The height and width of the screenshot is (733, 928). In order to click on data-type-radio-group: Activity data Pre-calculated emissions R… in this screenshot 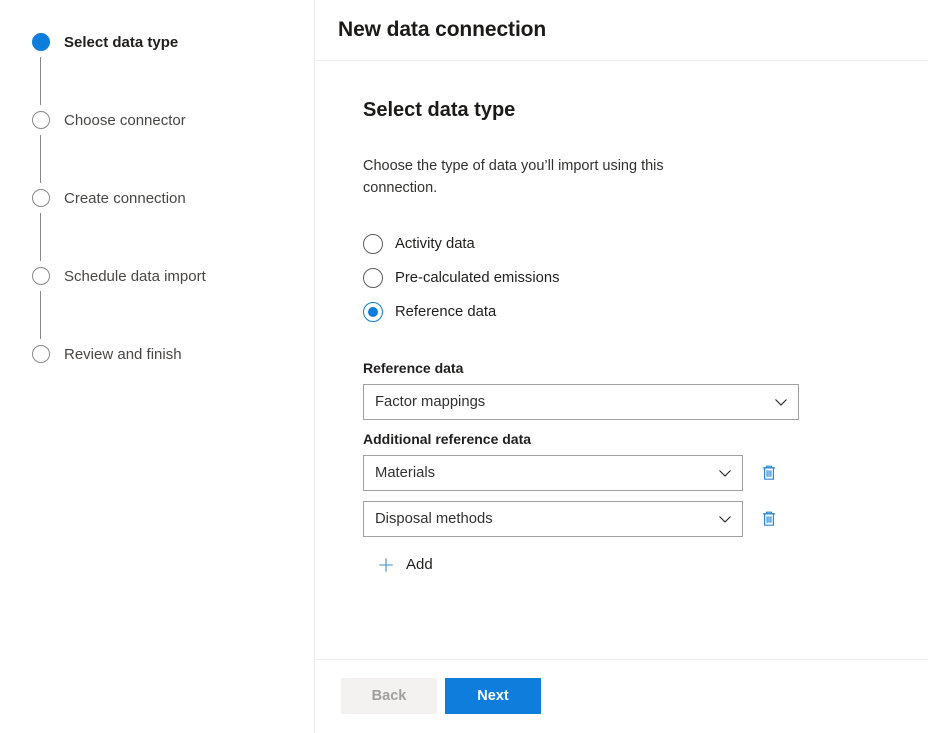, I will do `click(633, 278)`.